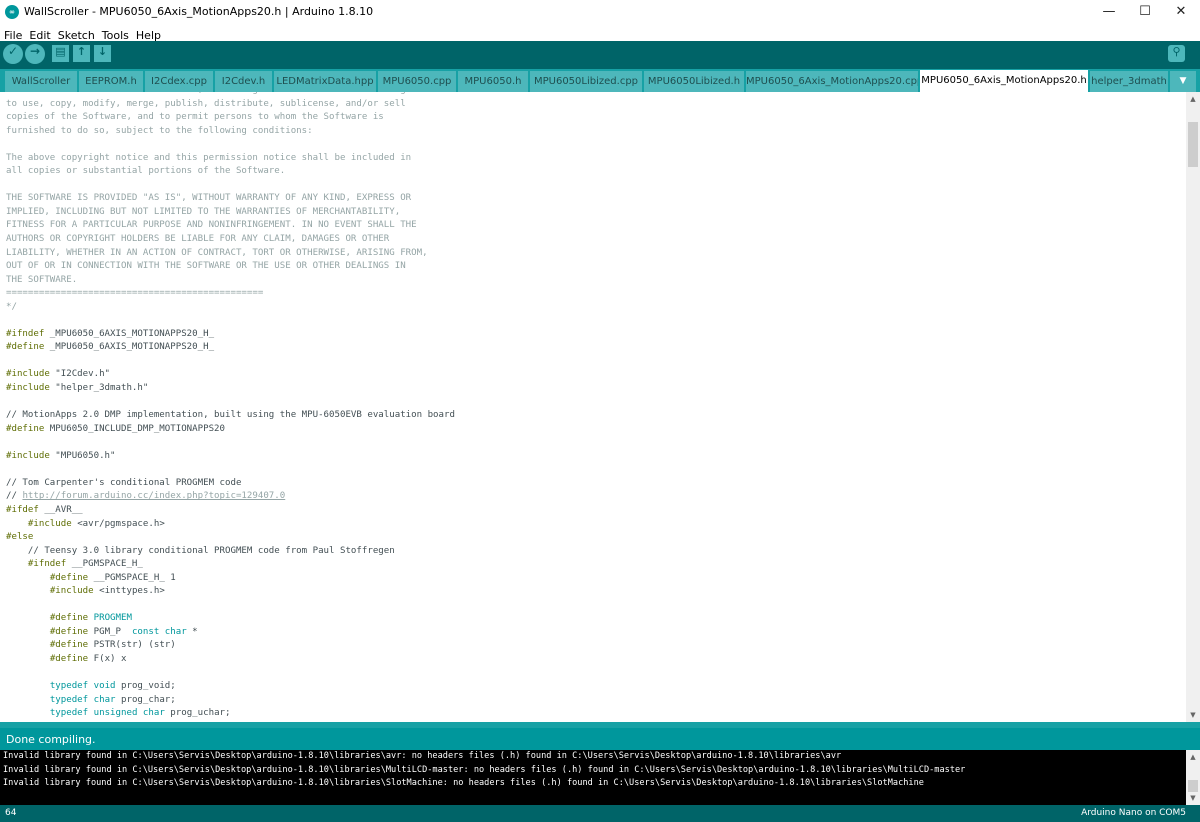 This screenshot has width=1200, height=822. What do you see at coordinates (35, 54) in the screenshot?
I see `upload-button: →` at bounding box center [35, 54].